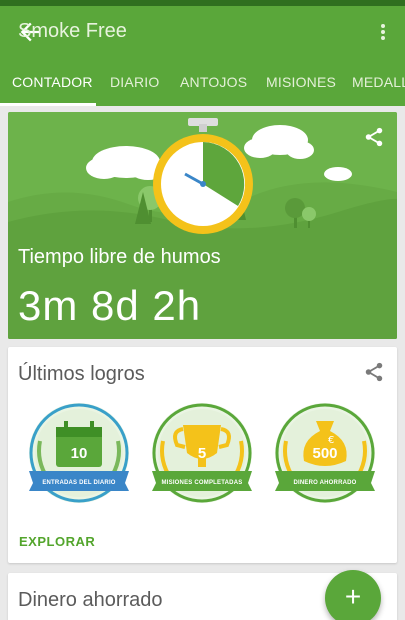 The image size is (405, 620). What do you see at coordinates (378, 82) in the screenshot?
I see `tab-medallas: MEDALL` at bounding box center [378, 82].